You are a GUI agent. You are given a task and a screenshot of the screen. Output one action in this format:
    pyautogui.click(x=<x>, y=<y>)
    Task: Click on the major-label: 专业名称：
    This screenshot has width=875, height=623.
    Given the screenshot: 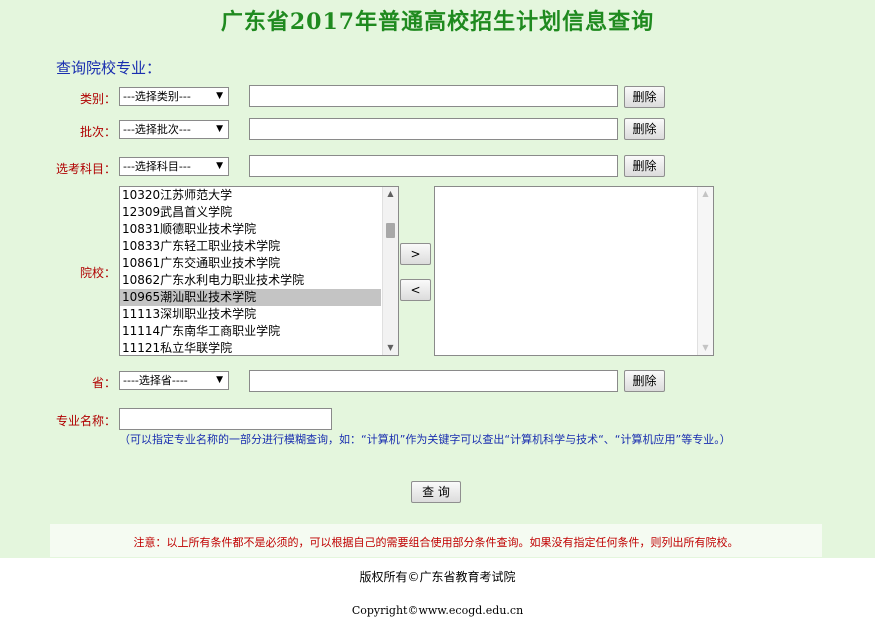 What is the action you would take?
    pyautogui.click(x=85, y=421)
    